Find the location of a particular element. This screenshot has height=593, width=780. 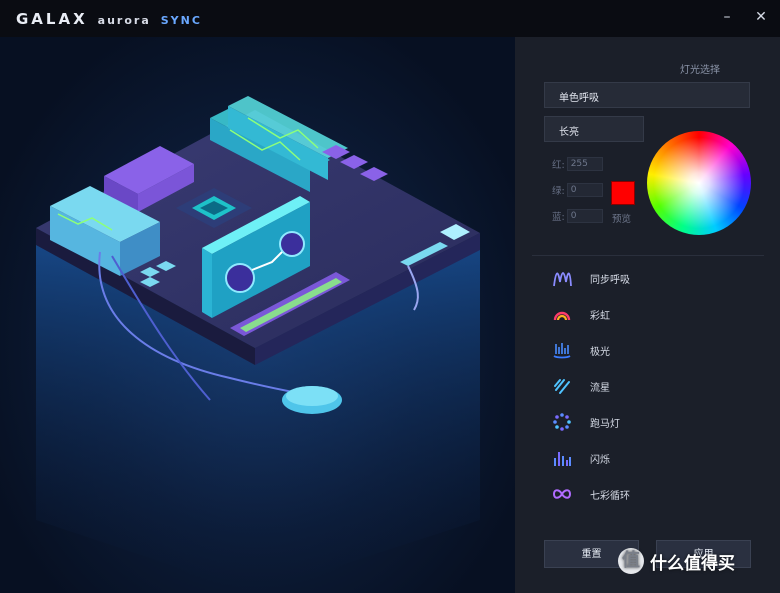

green-field: 绿: 0 is located at coordinates (577, 190).